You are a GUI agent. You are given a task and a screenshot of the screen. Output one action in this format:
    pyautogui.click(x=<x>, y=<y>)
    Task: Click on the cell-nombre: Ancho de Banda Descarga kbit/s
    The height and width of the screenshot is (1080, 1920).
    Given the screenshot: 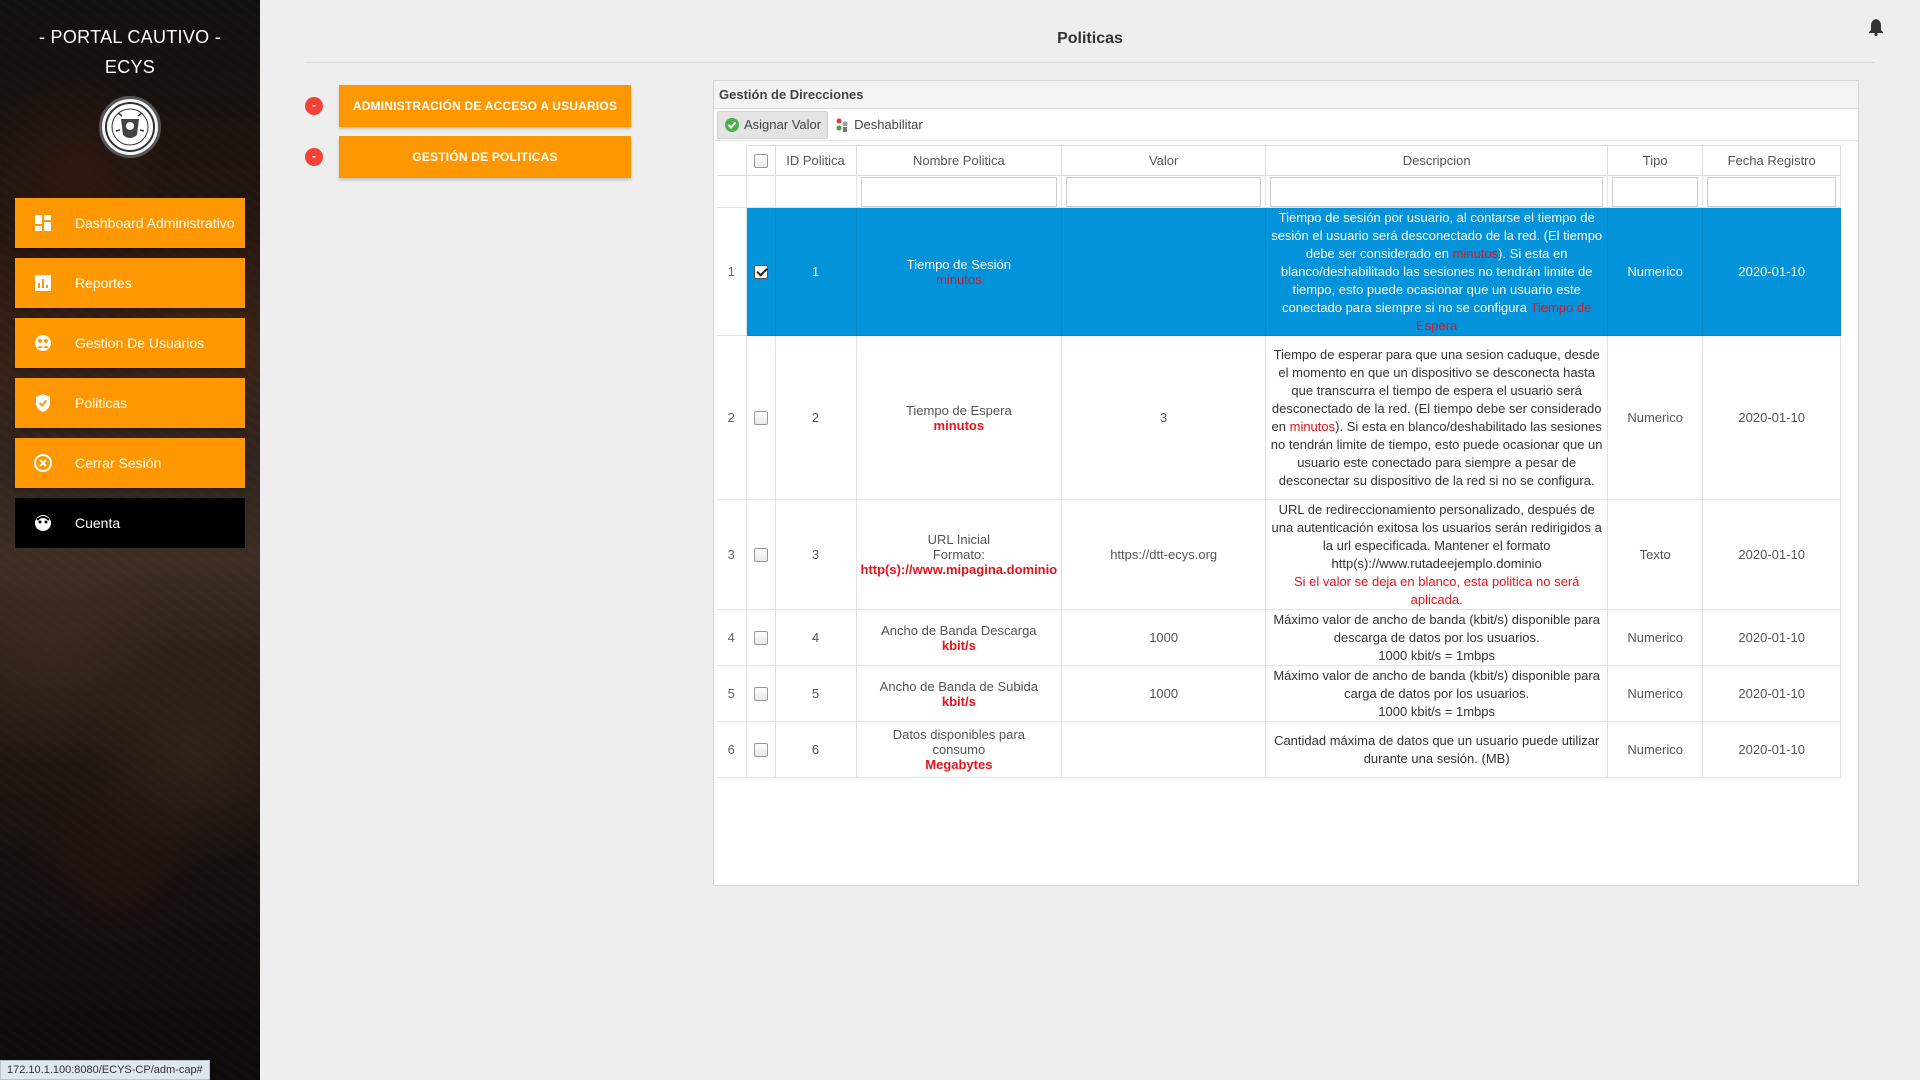 What is the action you would take?
    pyautogui.click(x=959, y=637)
    